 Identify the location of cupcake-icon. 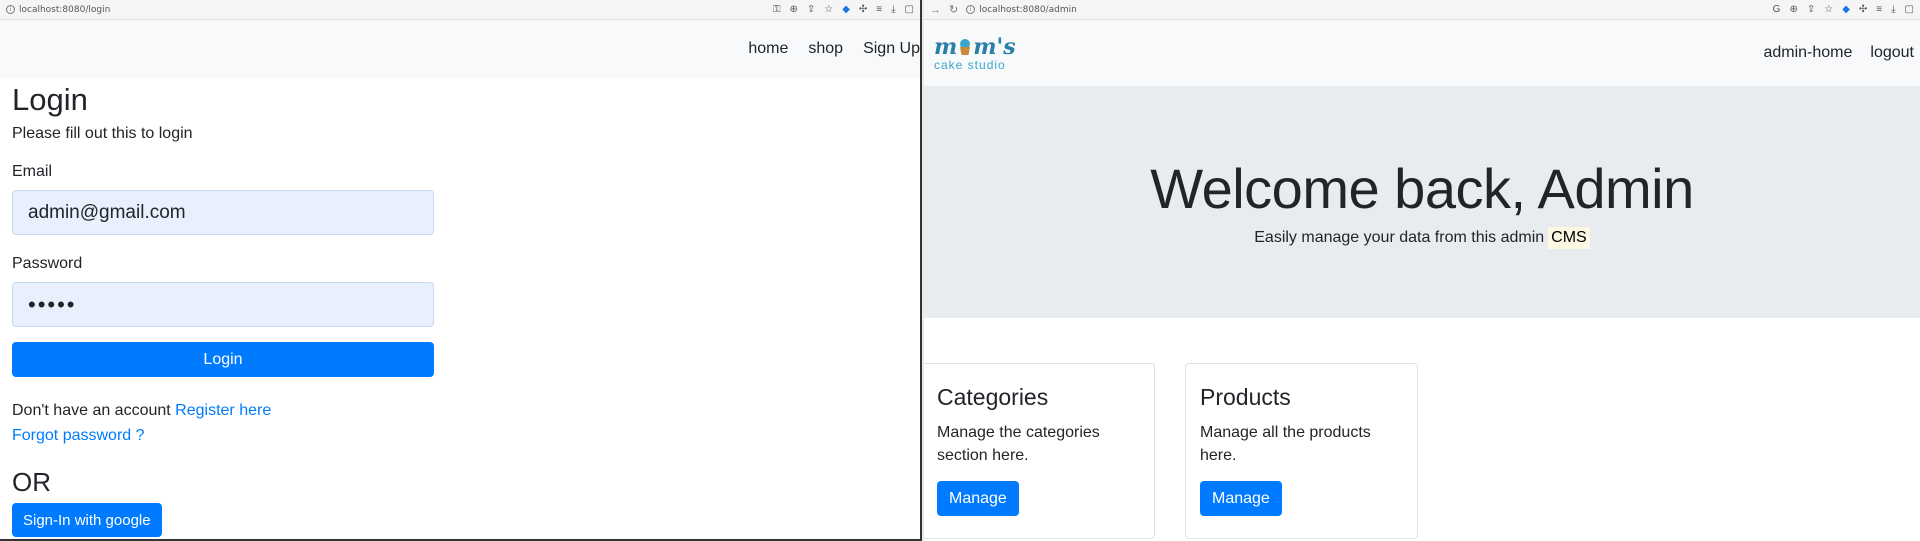
(965, 47).